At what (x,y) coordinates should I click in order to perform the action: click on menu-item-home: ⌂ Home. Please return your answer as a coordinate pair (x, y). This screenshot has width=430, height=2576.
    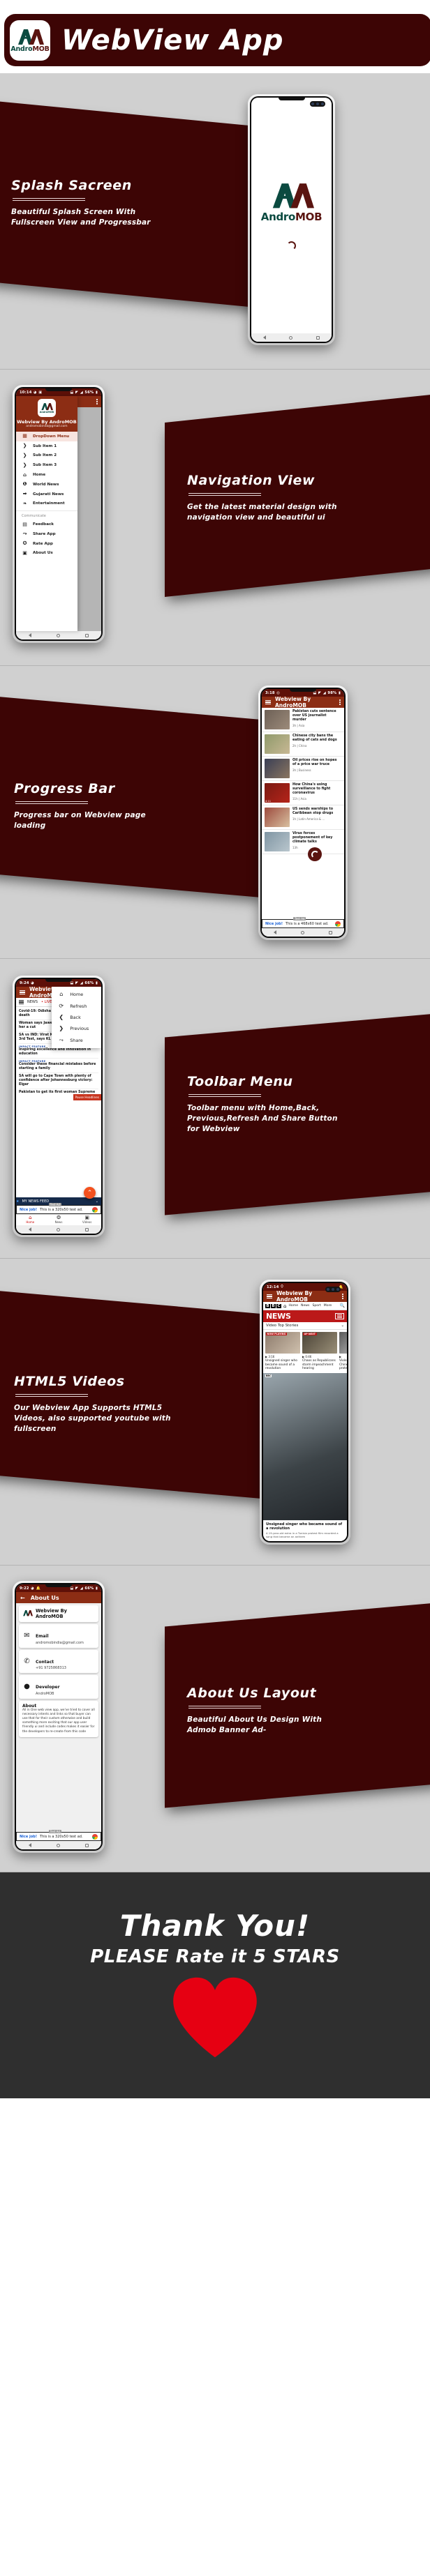
    Looking at the image, I should click on (76, 994).